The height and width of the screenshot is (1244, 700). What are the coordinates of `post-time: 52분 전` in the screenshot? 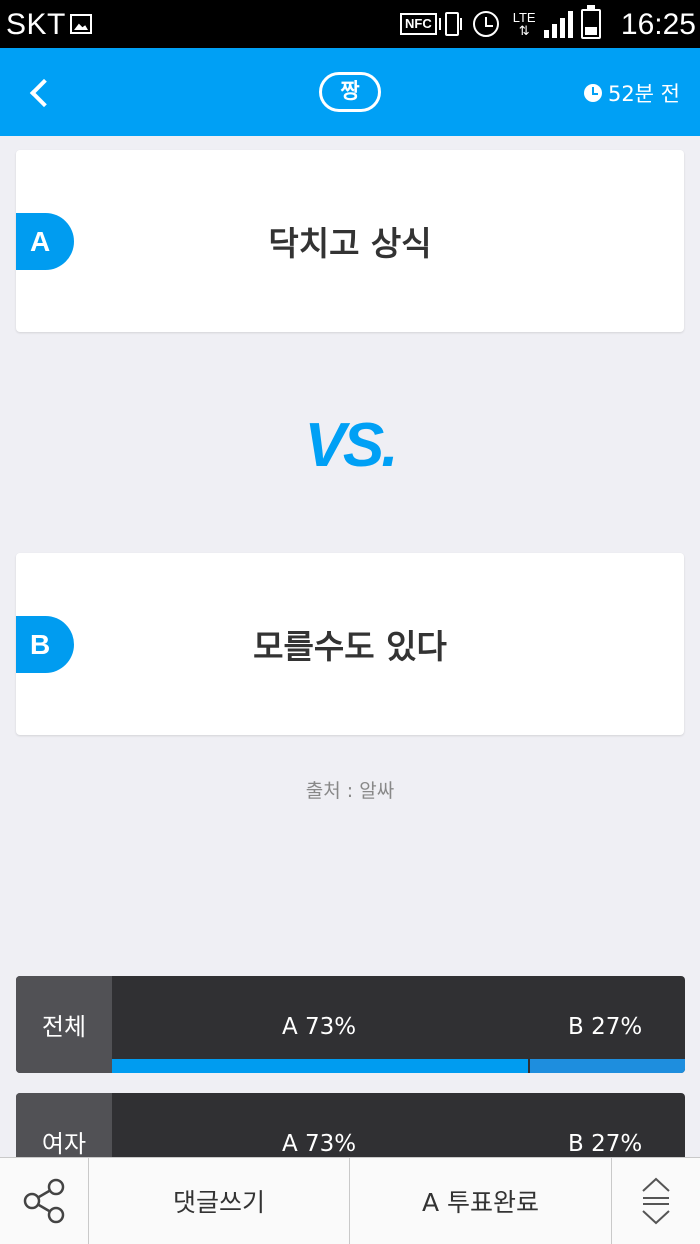 It's located at (631, 93).